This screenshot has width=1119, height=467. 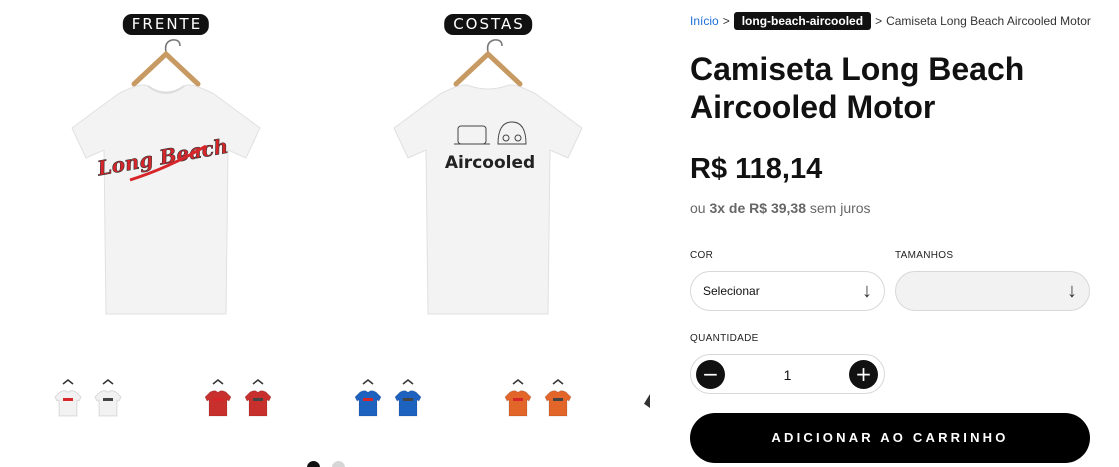 I want to click on back-print-text: Aircooled, so click(x=490, y=163).